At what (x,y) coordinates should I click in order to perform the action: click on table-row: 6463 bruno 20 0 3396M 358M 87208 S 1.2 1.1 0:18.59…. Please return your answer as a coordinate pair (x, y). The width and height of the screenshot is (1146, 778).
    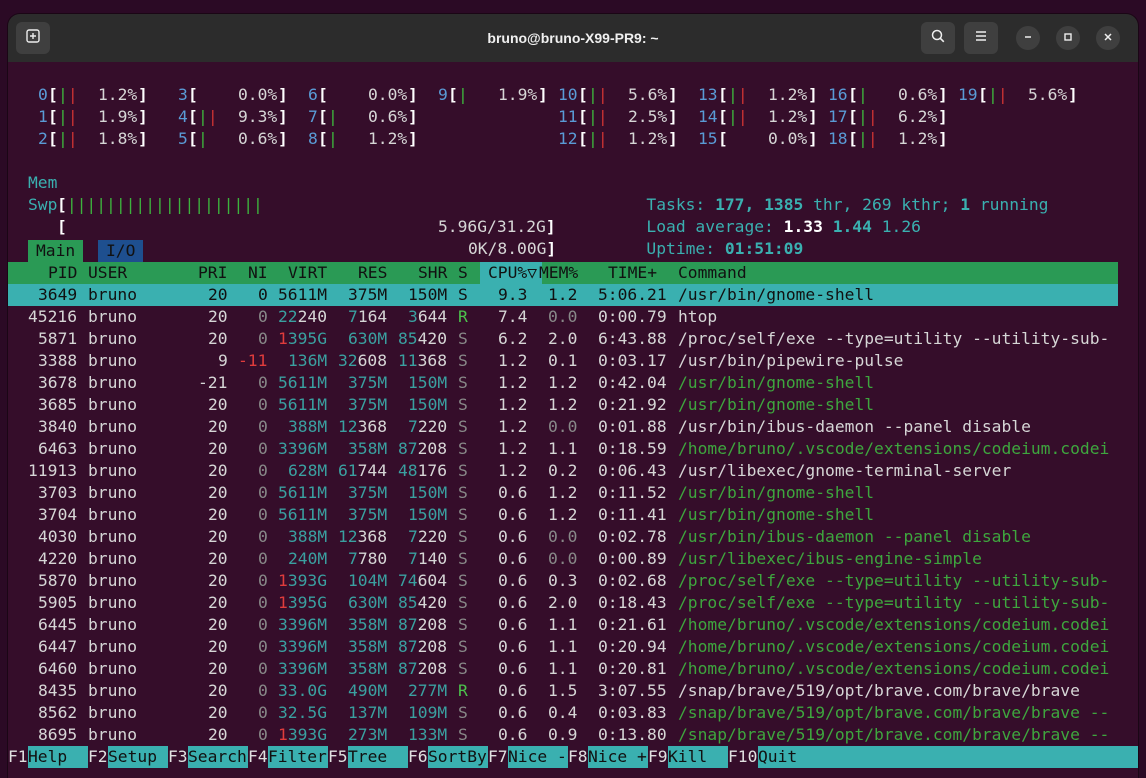
    Looking at the image, I should click on (563, 449).